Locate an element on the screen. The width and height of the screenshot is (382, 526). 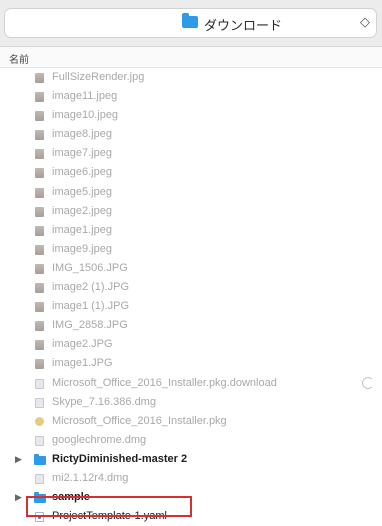
file-name: mi2.1.12r4.dmg is located at coordinates (90, 477).